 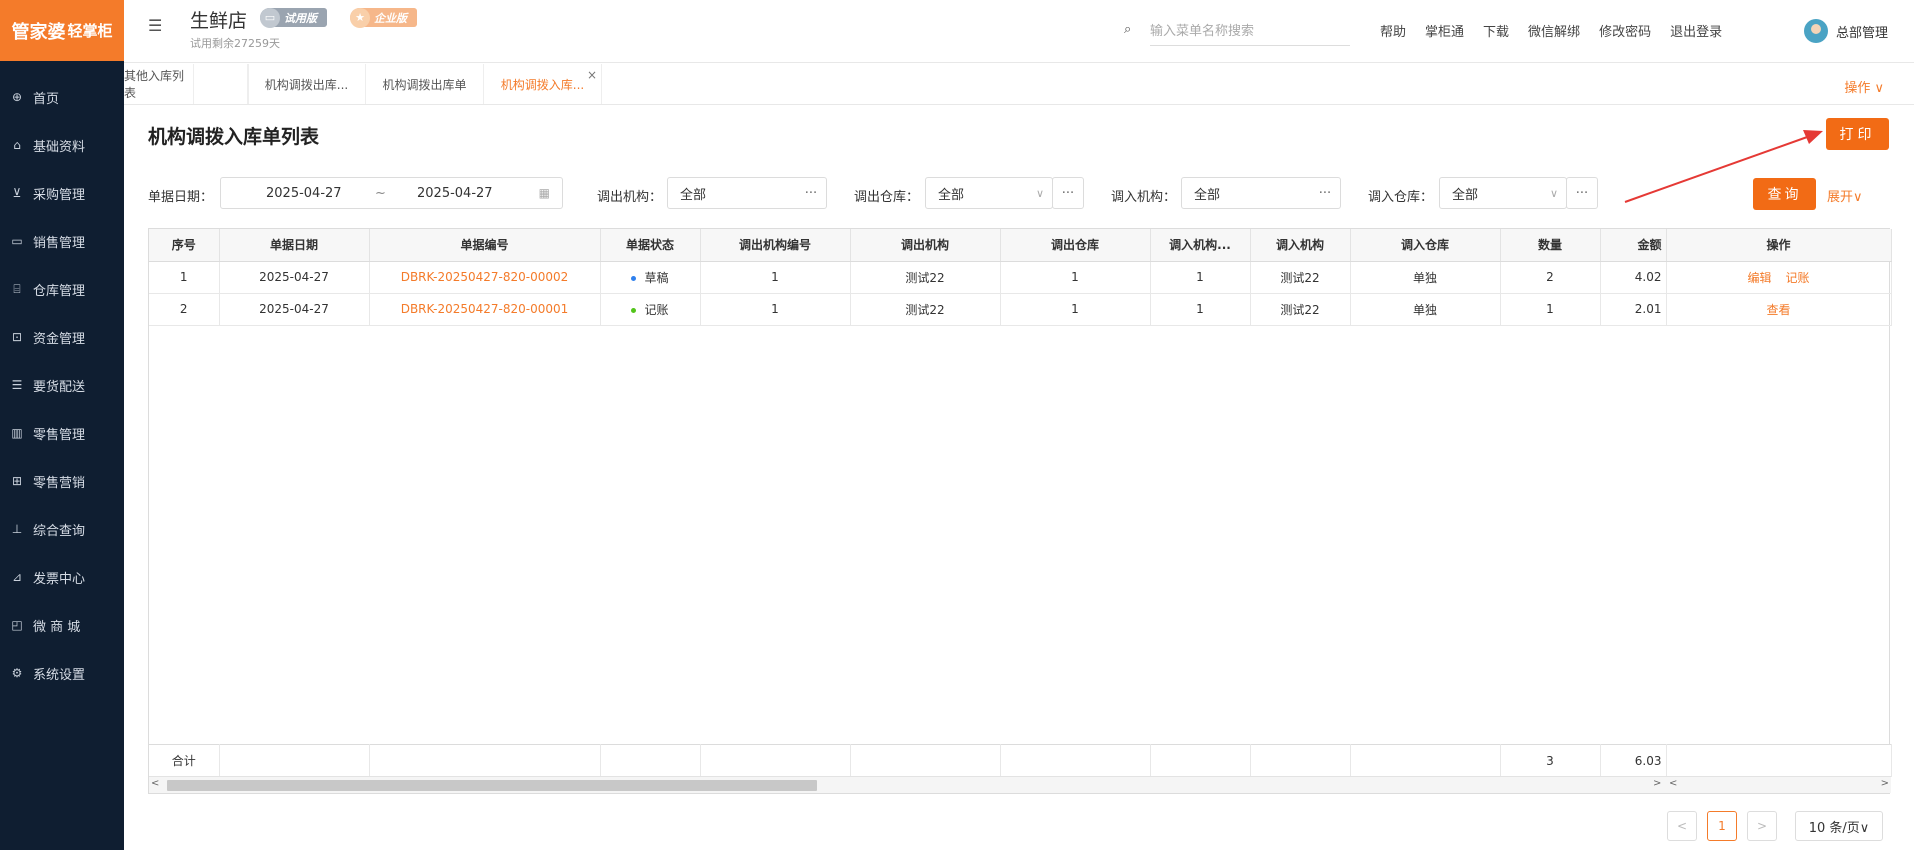 What do you see at coordinates (157, 26) in the screenshot?
I see `menu-toggle-icon: ☰` at bounding box center [157, 26].